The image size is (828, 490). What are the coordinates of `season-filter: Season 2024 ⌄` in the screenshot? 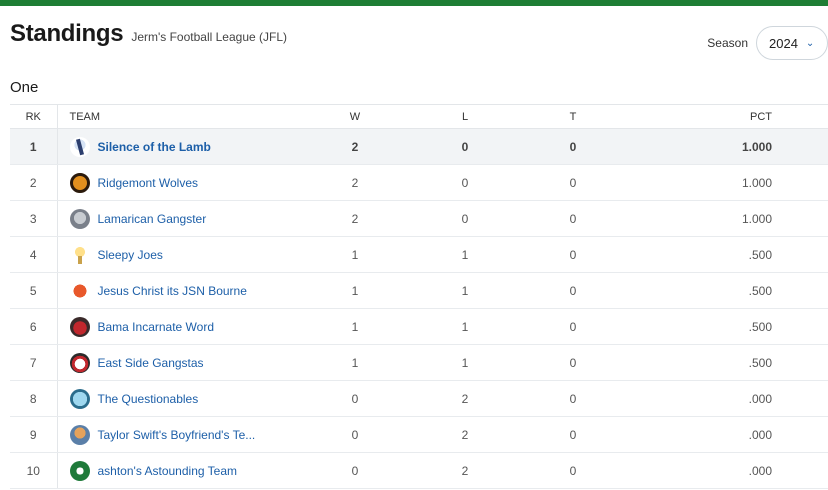 It's located at (767, 43).